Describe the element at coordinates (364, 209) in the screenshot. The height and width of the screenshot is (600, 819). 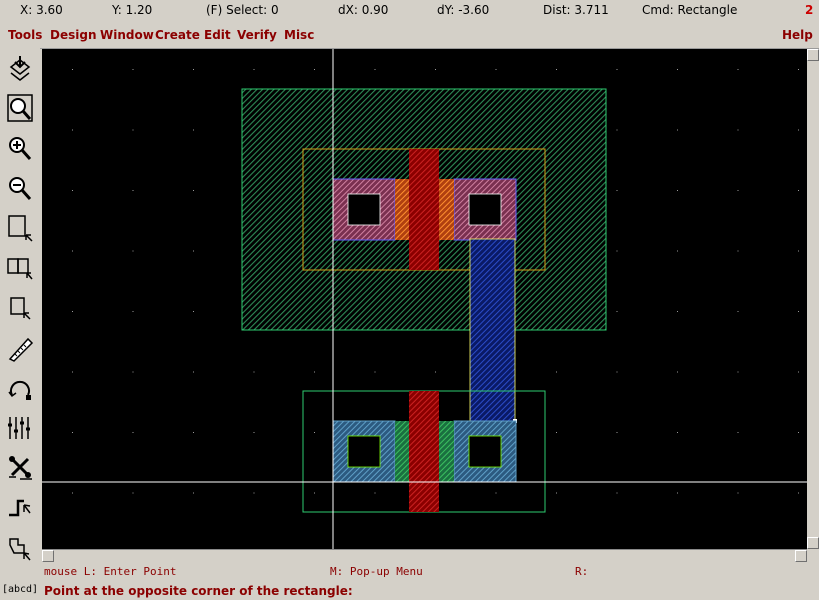
I see `pmos-contact-left` at that location.